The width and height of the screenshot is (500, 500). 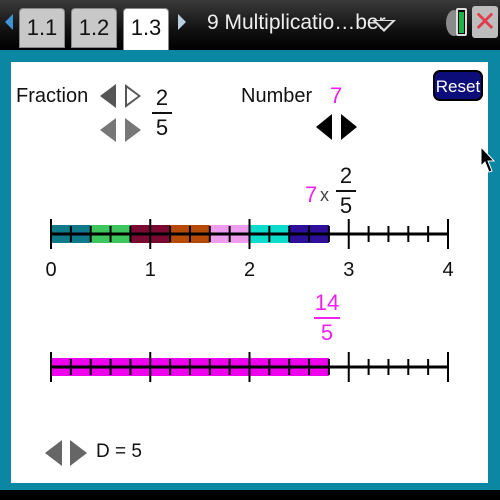 I want to click on tick-label: 4, so click(x=447, y=270).